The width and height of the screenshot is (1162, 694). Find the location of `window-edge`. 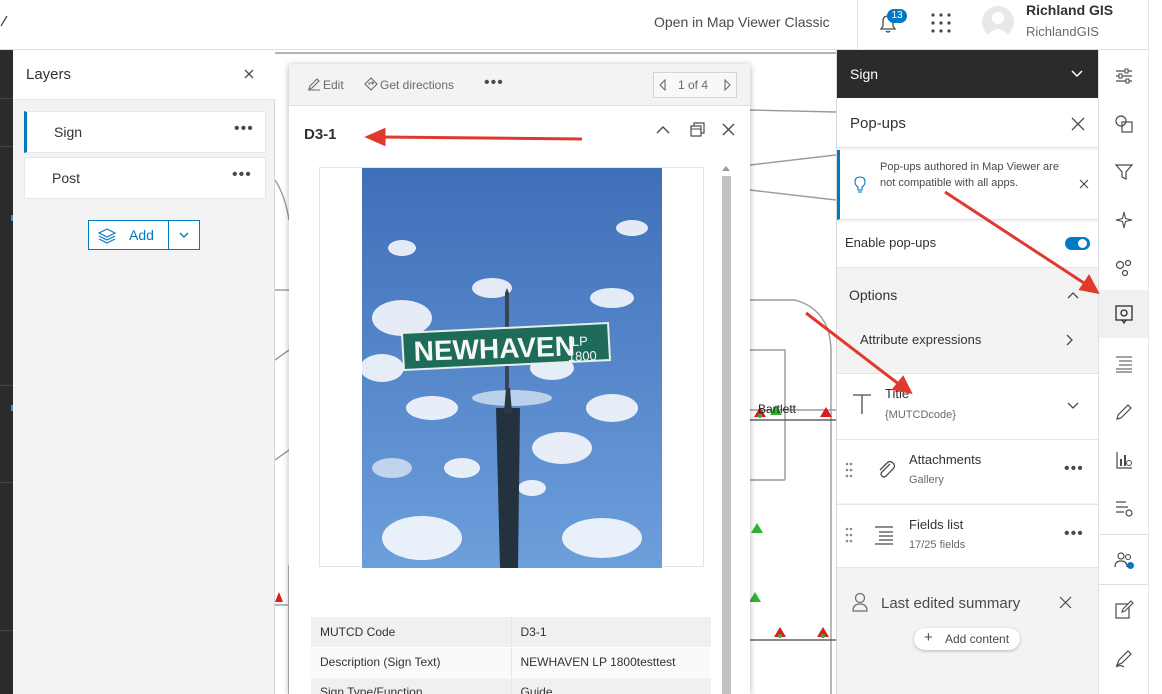

window-edge is located at coordinates (1155, 347).